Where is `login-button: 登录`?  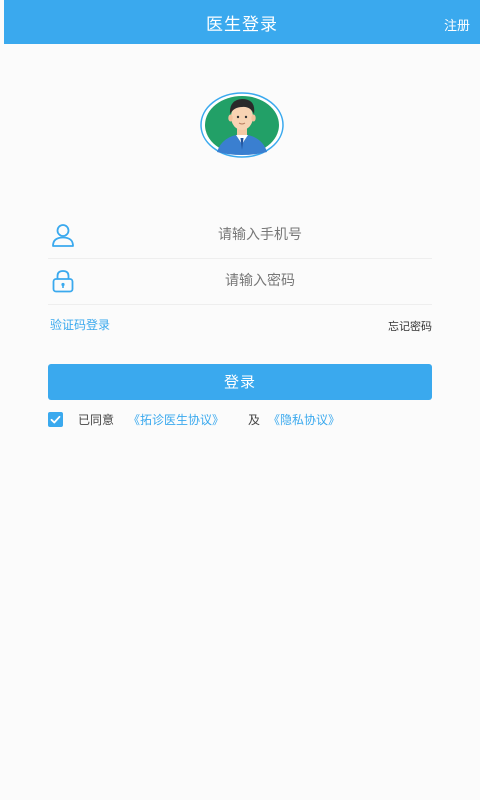
login-button: 登录 is located at coordinates (240, 382).